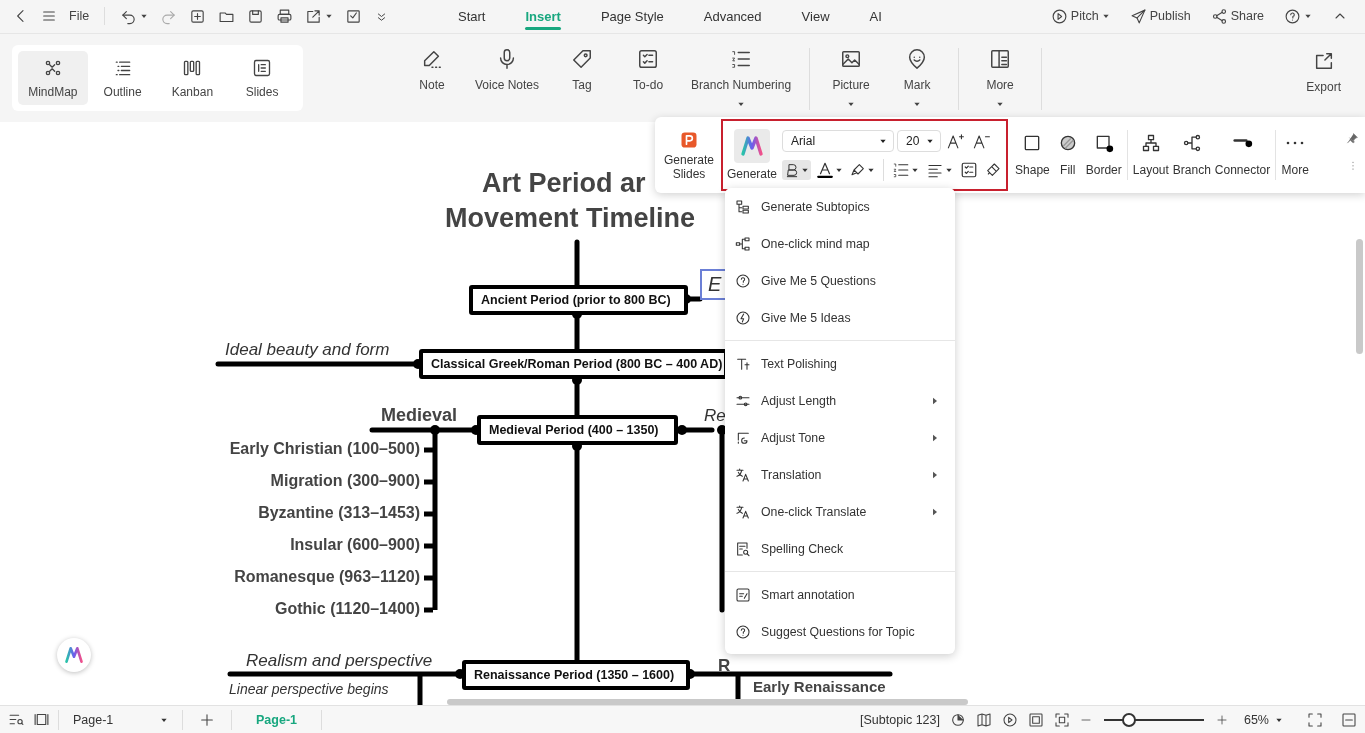 The height and width of the screenshot is (733, 1365). What do you see at coordinates (1295, 155) in the screenshot?
I see `toolbar-button: More` at bounding box center [1295, 155].